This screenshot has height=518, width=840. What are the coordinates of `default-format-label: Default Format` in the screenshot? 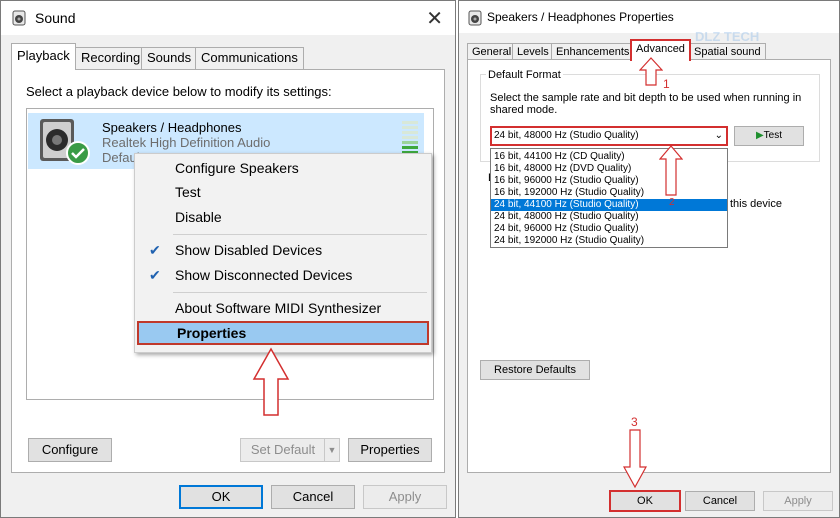 It's located at (524, 75).